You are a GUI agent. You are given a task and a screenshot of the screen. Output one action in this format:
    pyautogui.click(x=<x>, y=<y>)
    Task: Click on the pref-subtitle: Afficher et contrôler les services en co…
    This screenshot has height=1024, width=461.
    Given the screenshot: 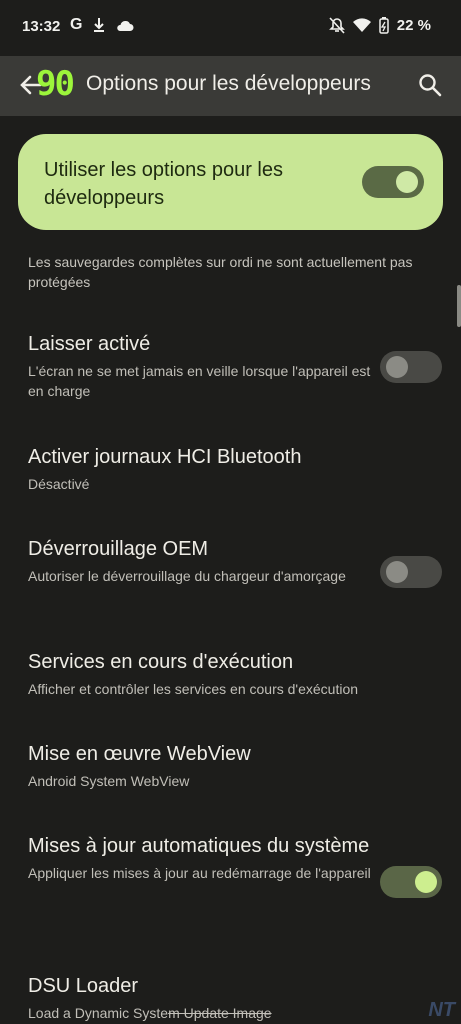 What is the action you would take?
    pyautogui.click(x=193, y=689)
    